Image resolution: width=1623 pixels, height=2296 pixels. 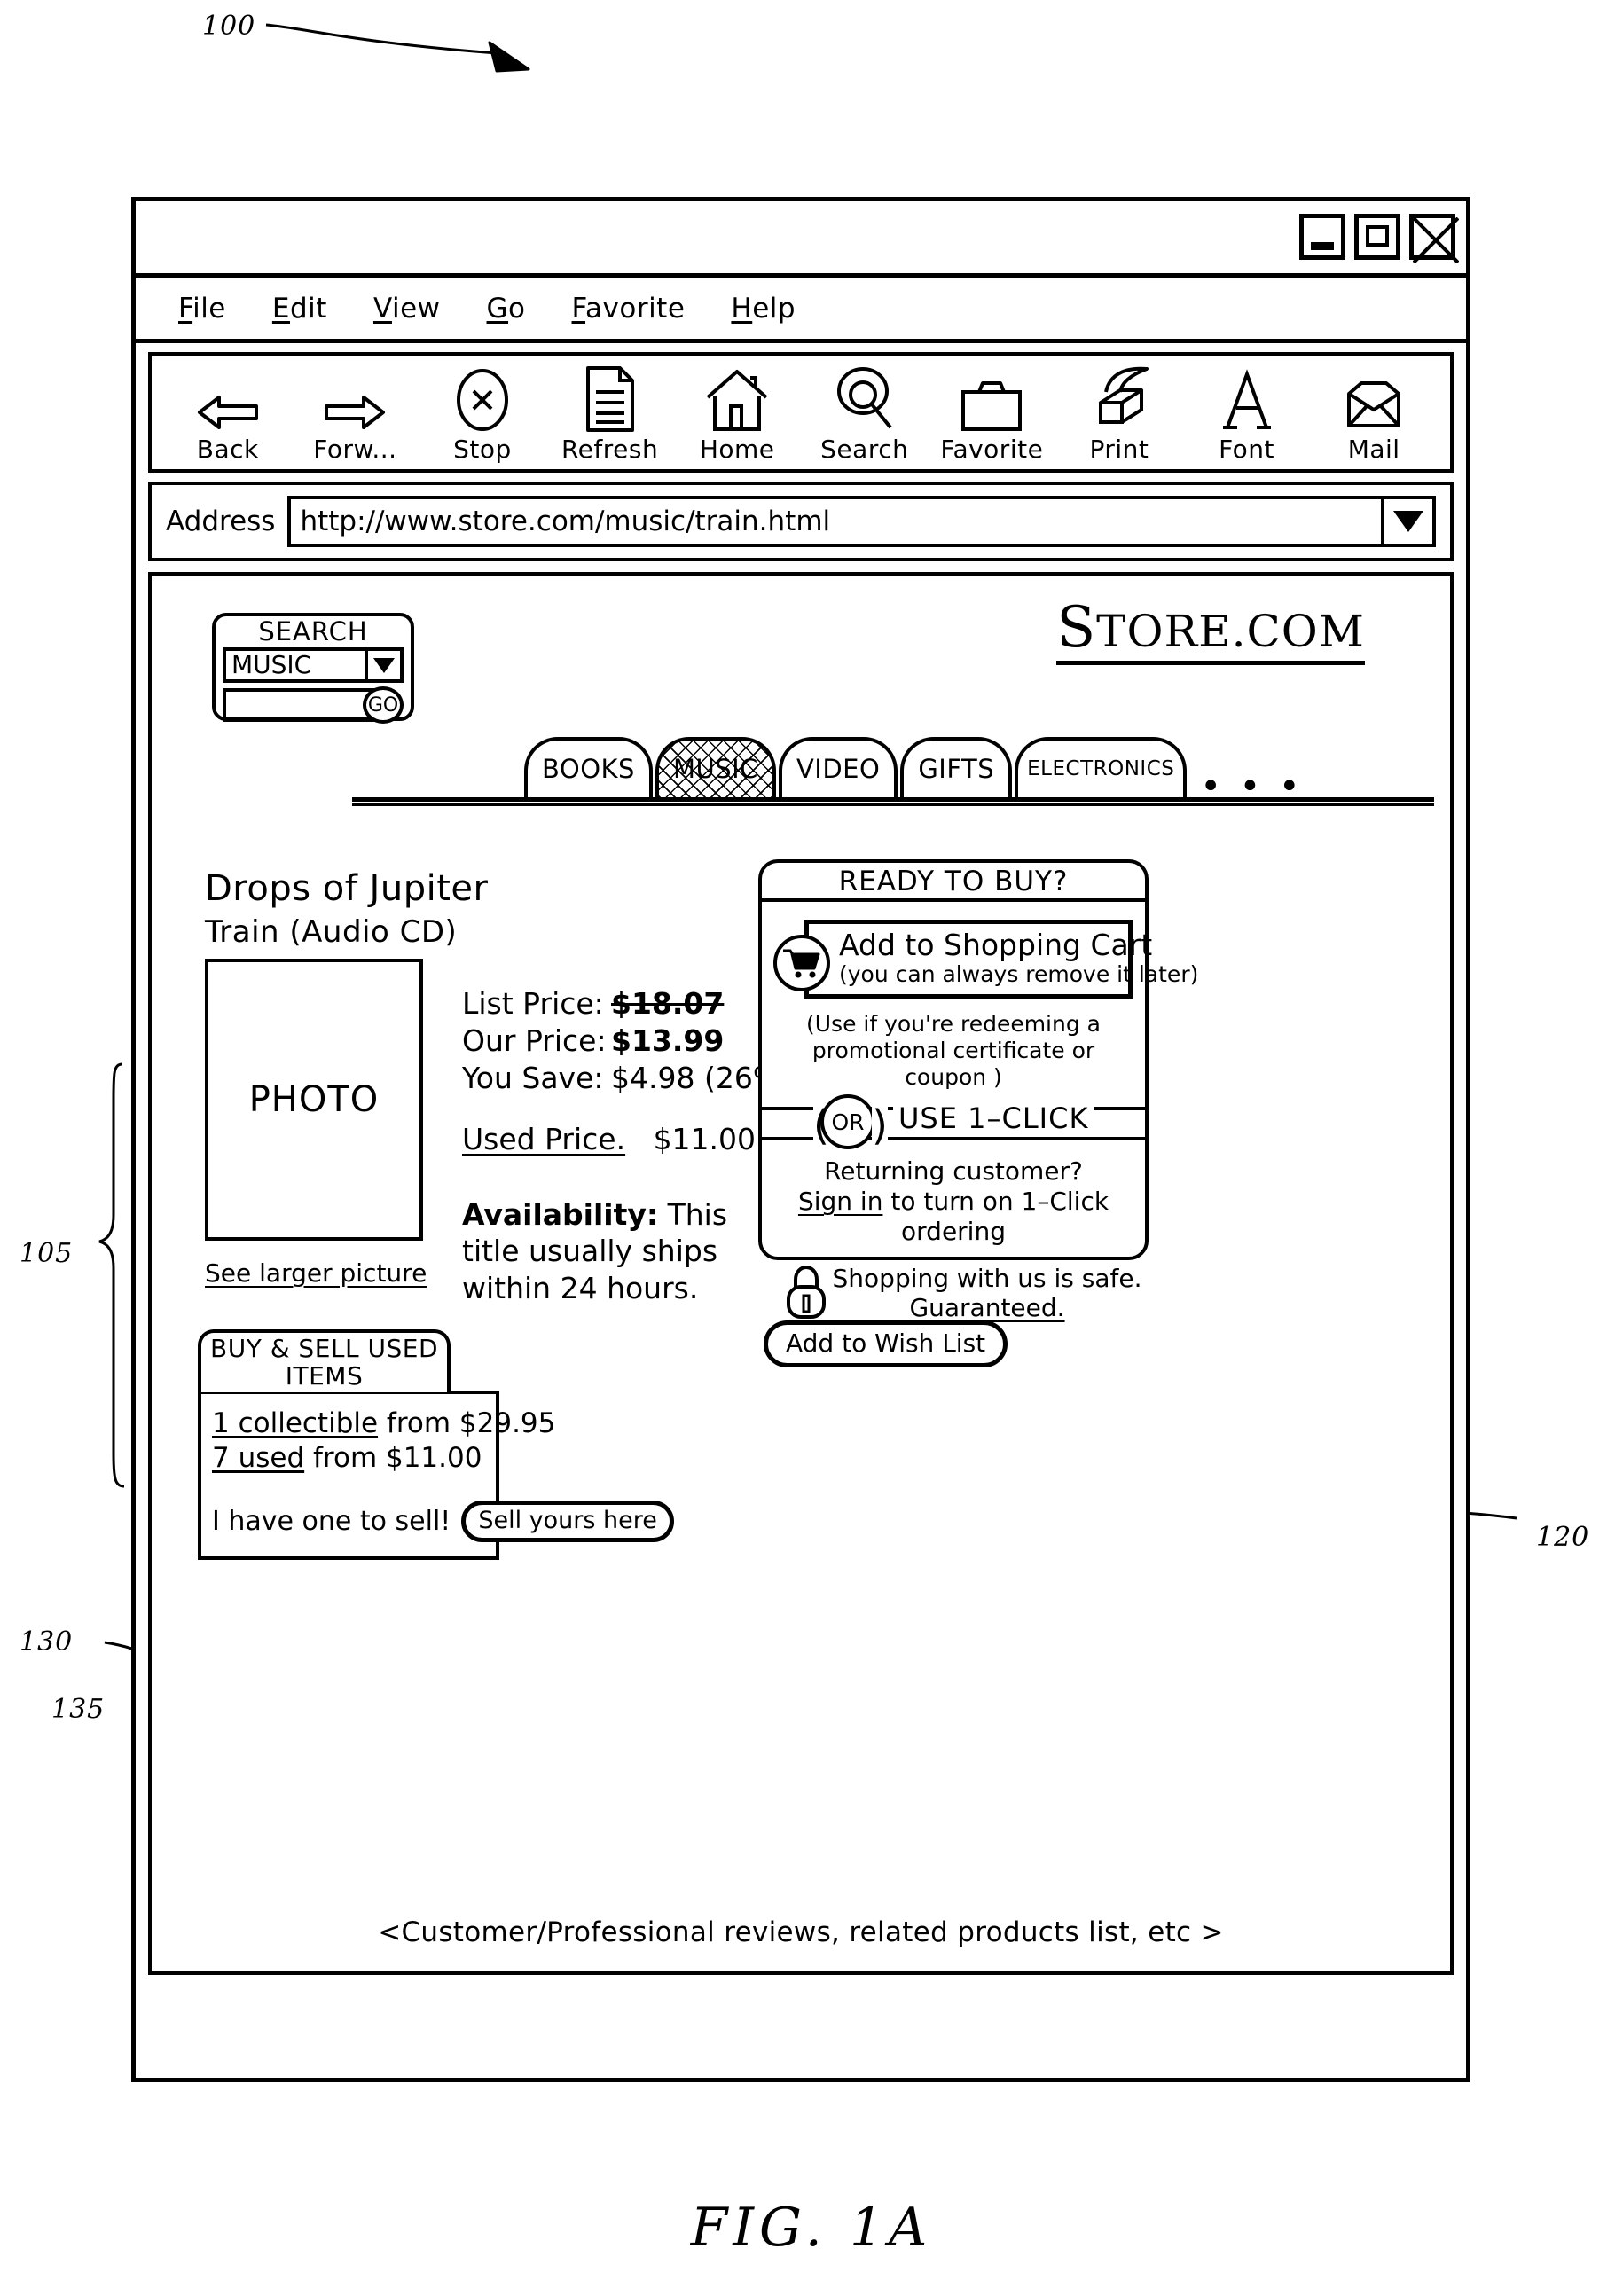 I want to click on house-icon, so click(x=737, y=399).